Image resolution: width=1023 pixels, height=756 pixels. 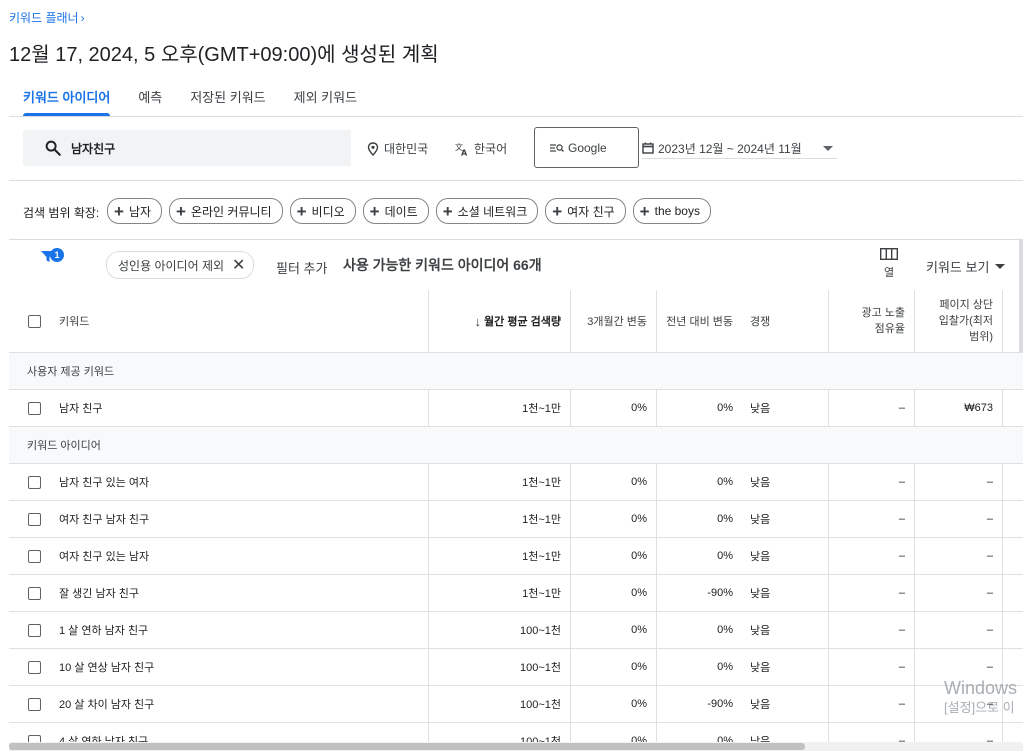 What do you see at coordinates (227, 97) in the screenshot?
I see `tab-saved-keywords: 저장된 키워드` at bounding box center [227, 97].